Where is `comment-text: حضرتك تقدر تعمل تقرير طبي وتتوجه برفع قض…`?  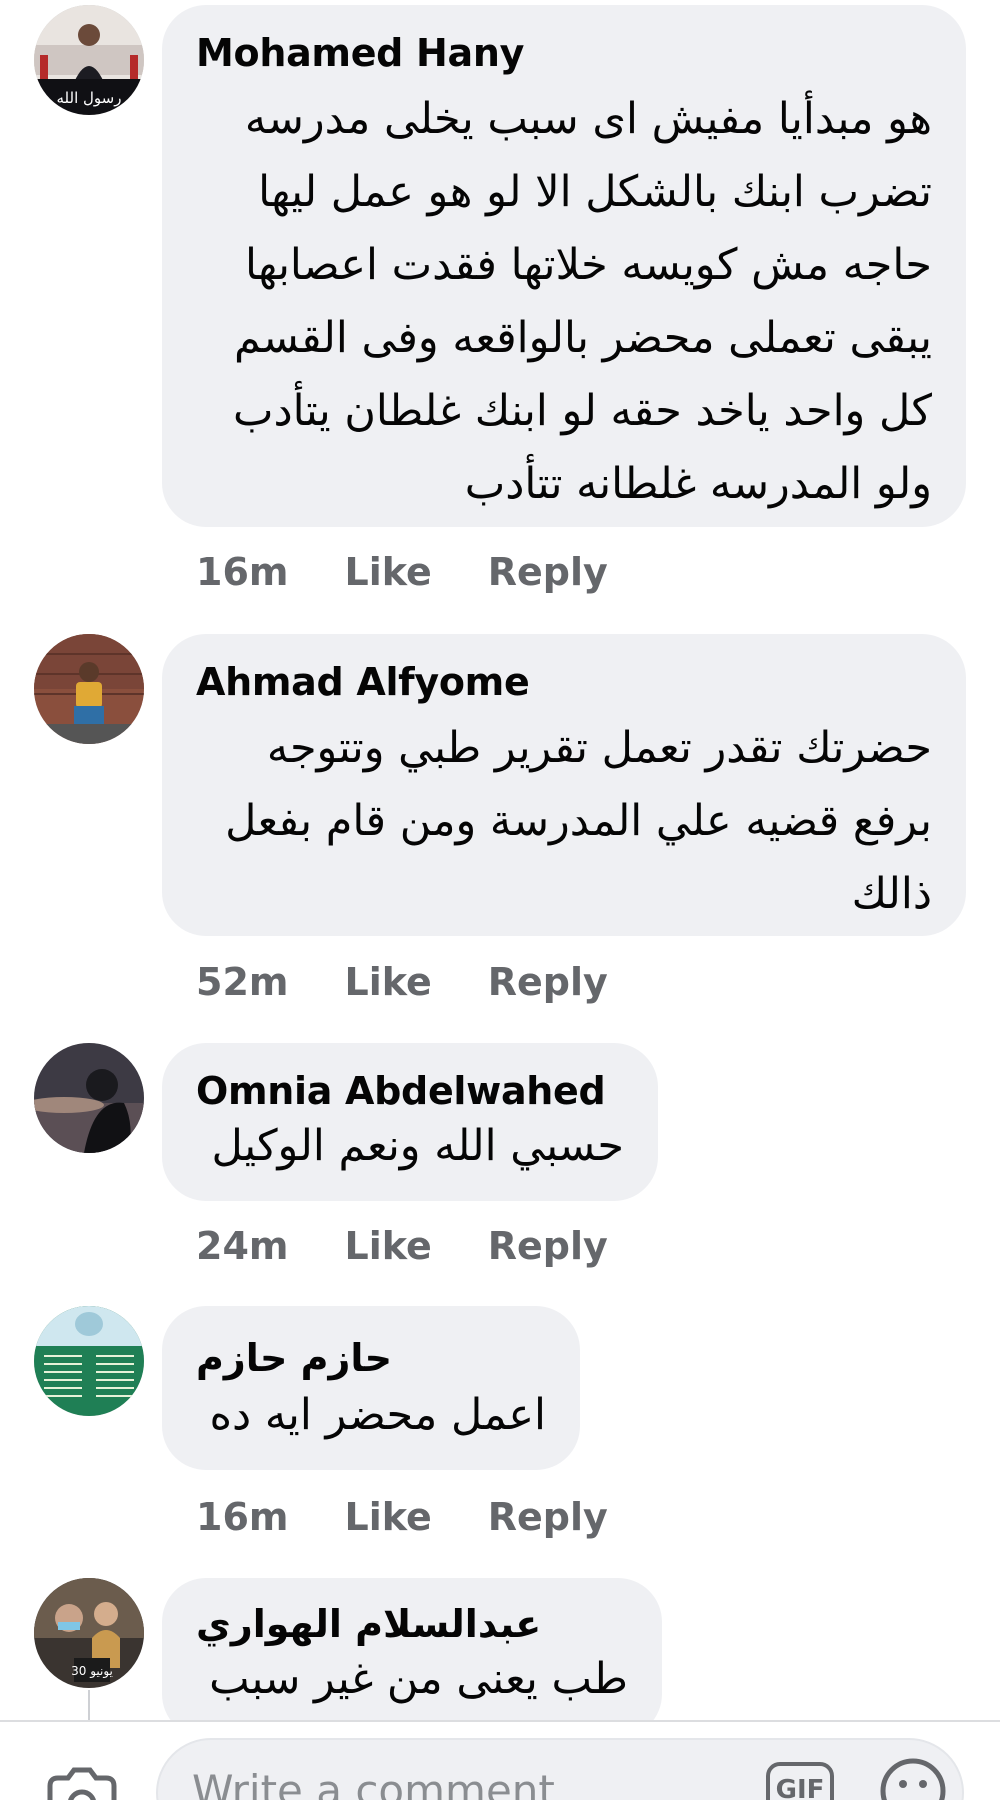
comment-text: حضرتك تقدر تعمل تقرير طبي وتتوجه برفع قض… is located at coordinates (564, 821).